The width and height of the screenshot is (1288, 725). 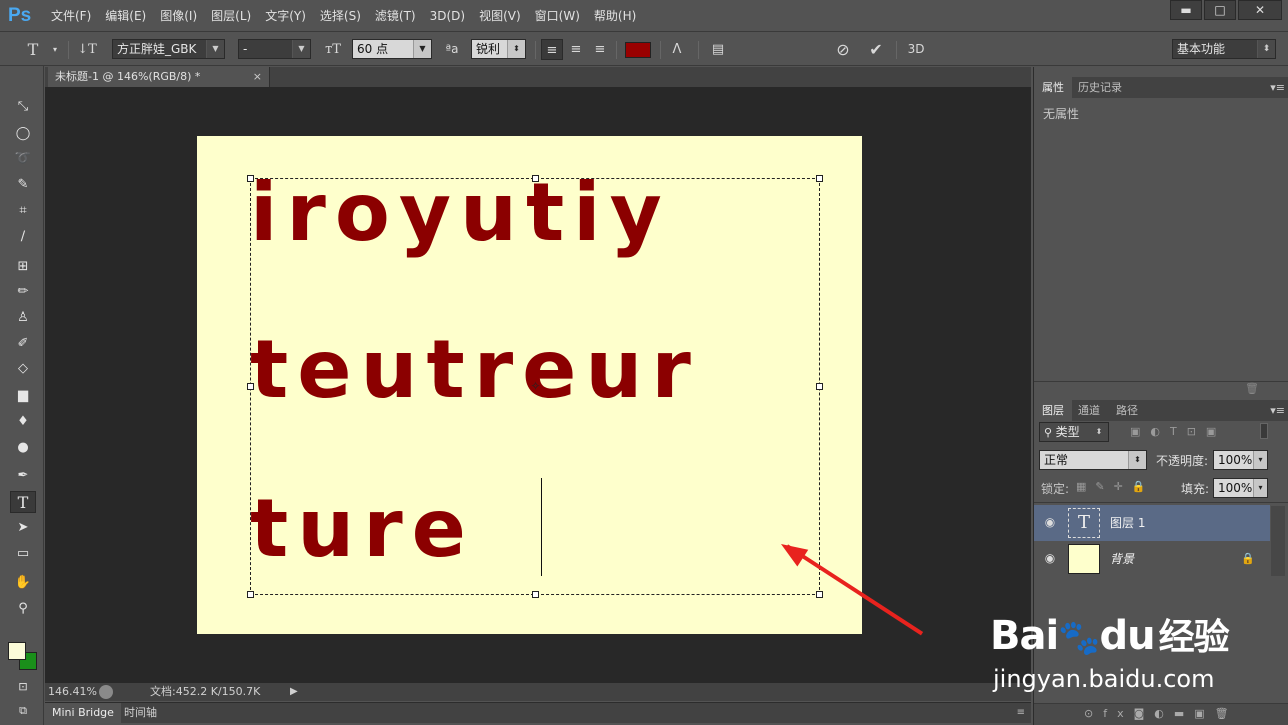 I want to click on text-caret, so click(x=541, y=527).